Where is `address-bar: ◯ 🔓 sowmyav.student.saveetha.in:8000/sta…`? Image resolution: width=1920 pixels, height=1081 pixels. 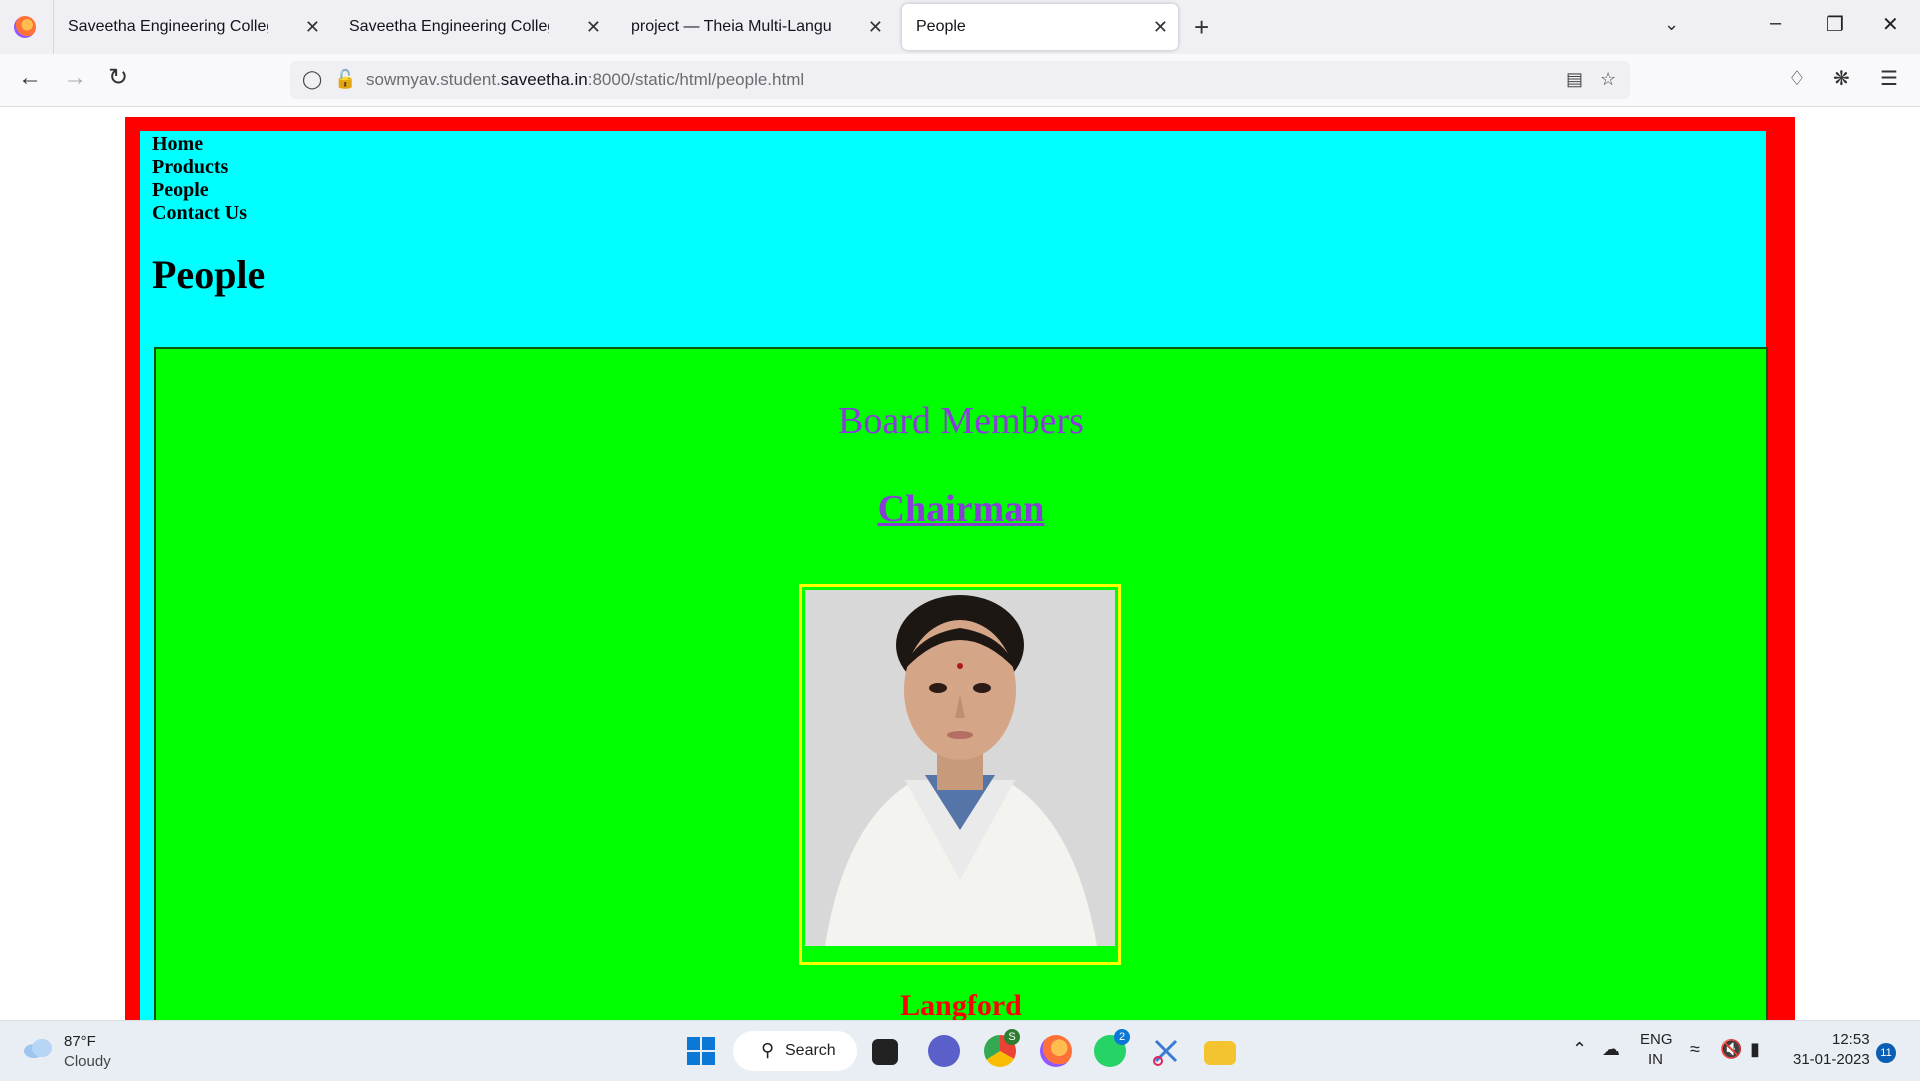 address-bar: ◯ 🔓 sowmyav.student.saveetha.in:8000/sta… is located at coordinates (960, 80).